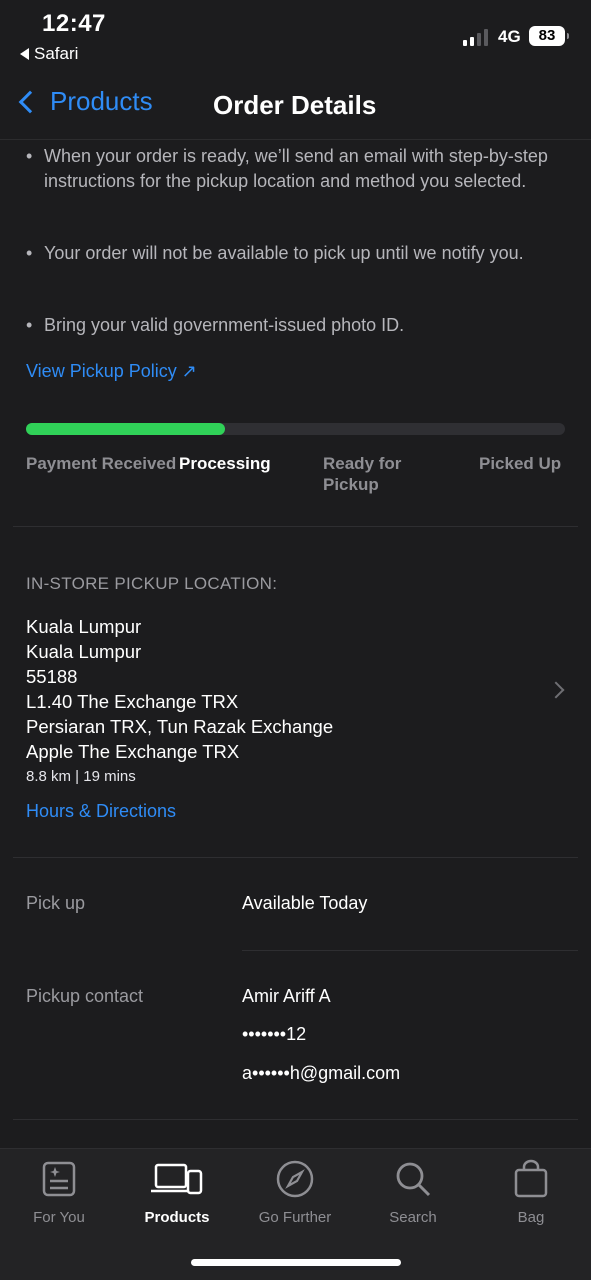 The height and width of the screenshot is (1280, 591). I want to click on products-icon, so click(177, 1179).